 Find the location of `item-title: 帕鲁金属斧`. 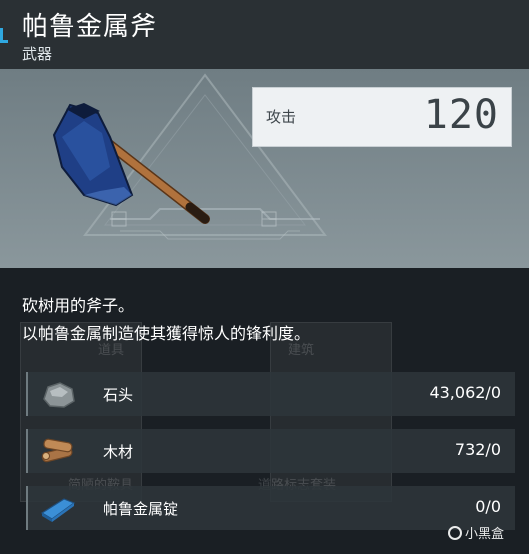

item-title: 帕鲁金属斧 is located at coordinates (90, 27).